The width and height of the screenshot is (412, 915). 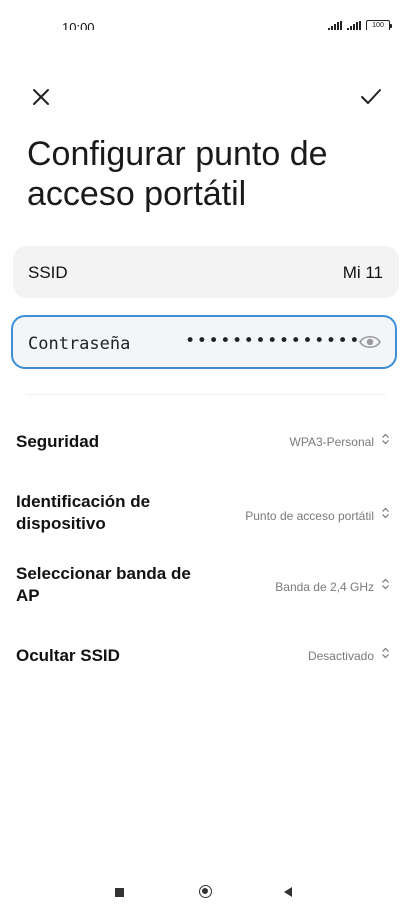 I want to click on recents-button, so click(x=119, y=892).